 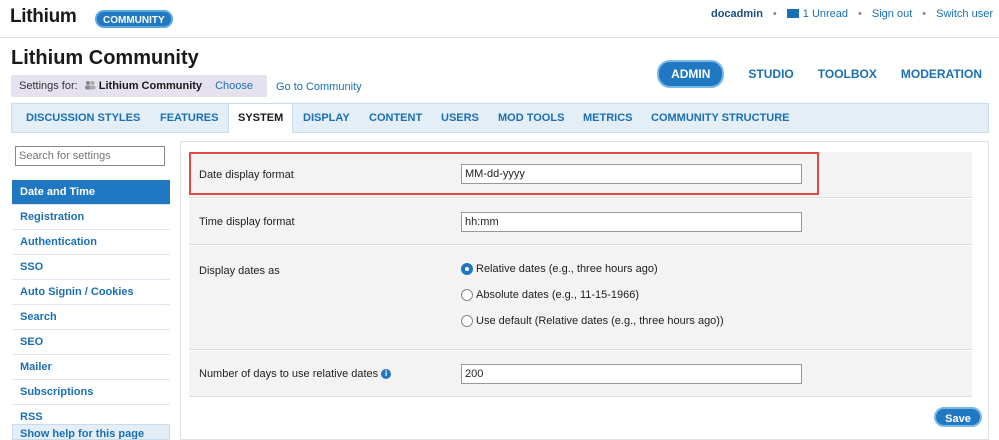 What do you see at coordinates (295, 374) in the screenshot?
I see `relative-days-label: Number of days to use relative dates i` at bounding box center [295, 374].